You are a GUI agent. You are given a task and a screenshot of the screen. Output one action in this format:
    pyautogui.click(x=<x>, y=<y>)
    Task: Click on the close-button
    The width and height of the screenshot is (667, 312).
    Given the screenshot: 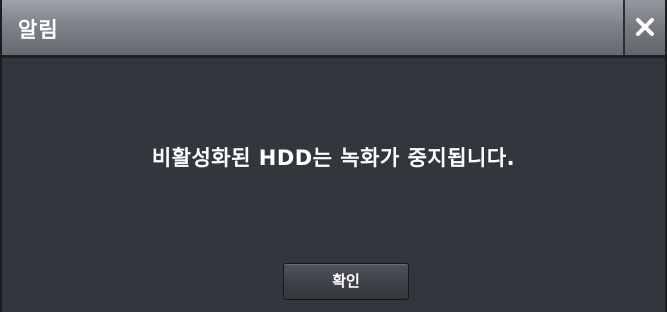 What is the action you would take?
    pyautogui.click(x=644, y=27)
    